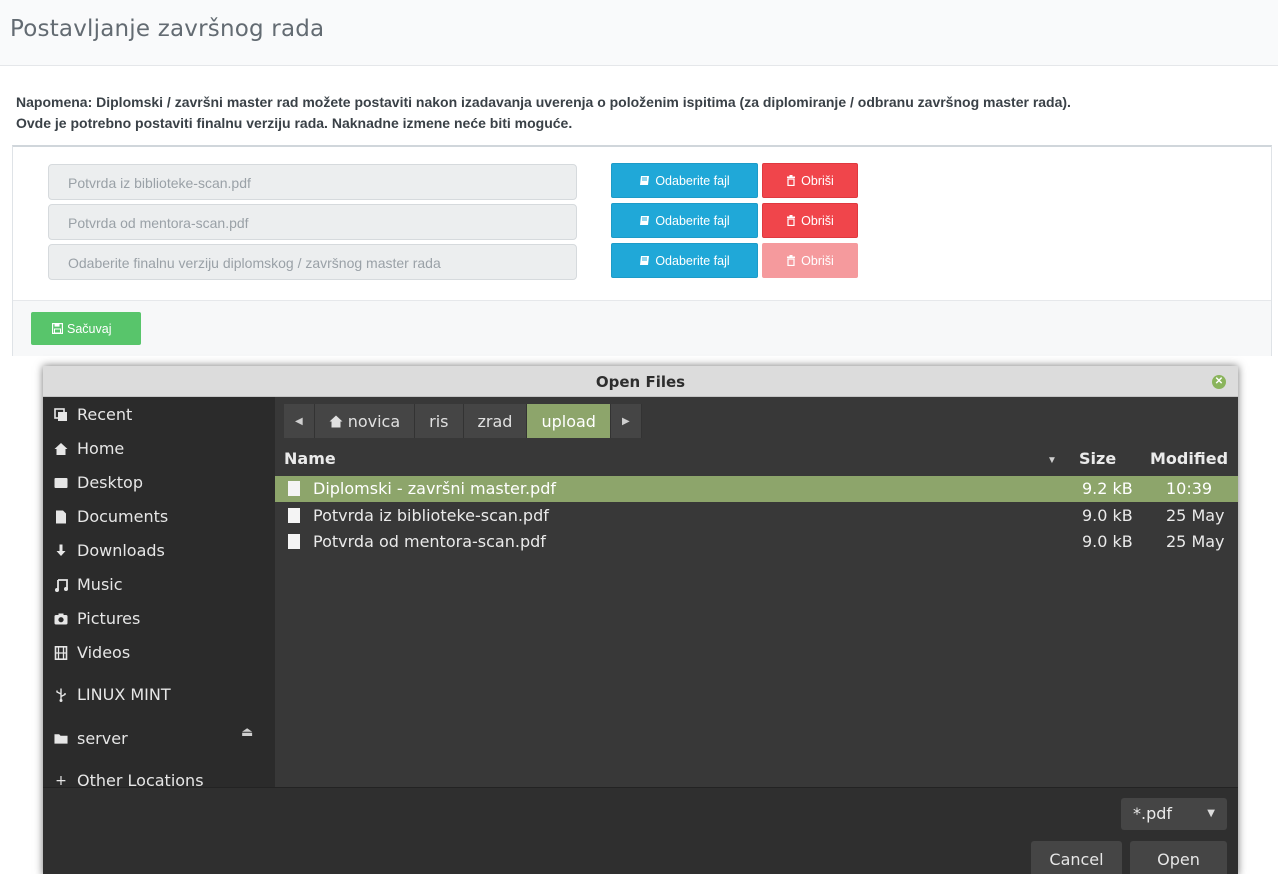  Describe the element at coordinates (640, 830) in the screenshot. I see `dialog-bottom-bar: *.pdf ▼ Cancel Open` at that location.